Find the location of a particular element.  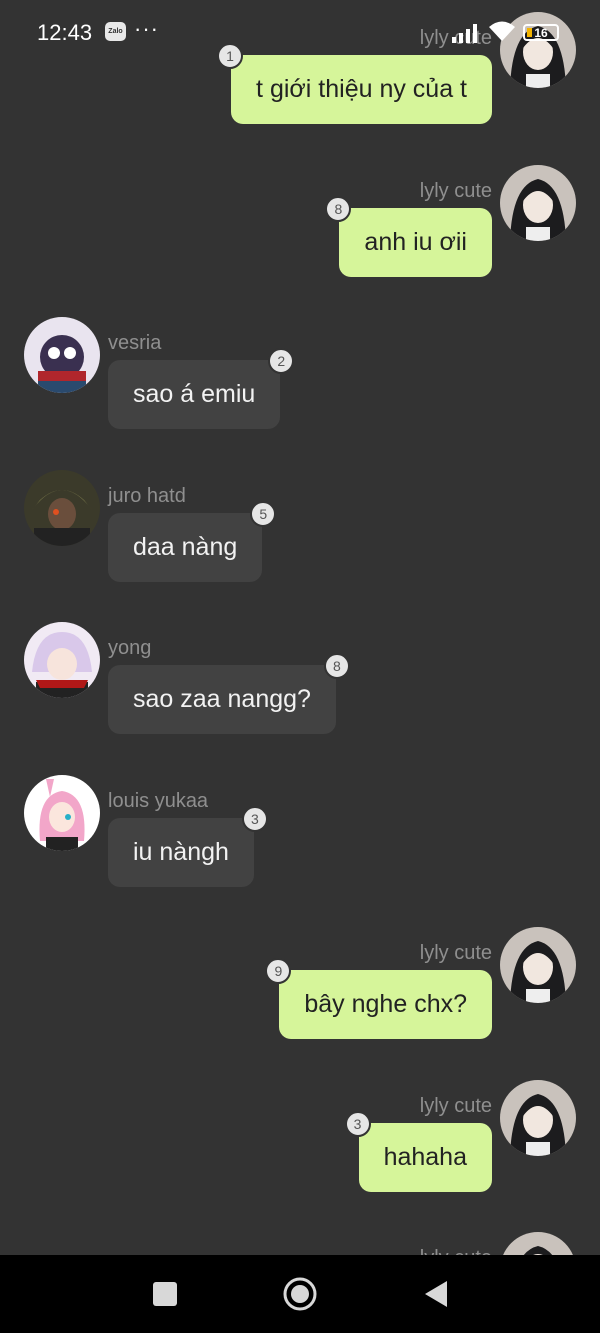

more-notifications-icon: ··· is located at coordinates (146, 28).